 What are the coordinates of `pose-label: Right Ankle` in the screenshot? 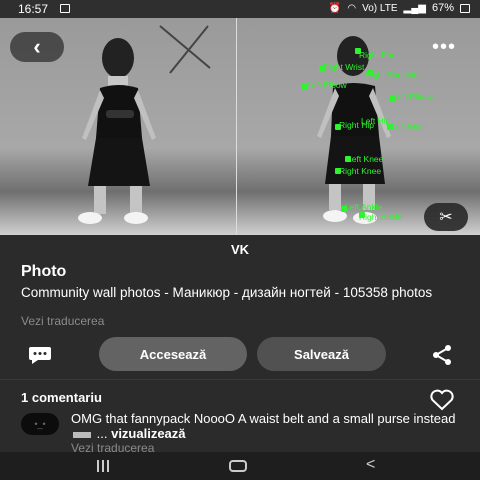 It's located at (380, 217).